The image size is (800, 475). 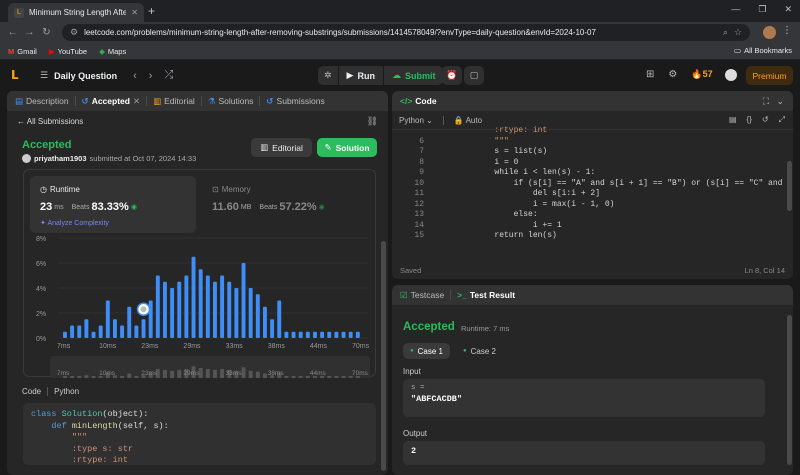 What do you see at coordinates (738, 32) in the screenshot?
I see `bookmark-star-icon: ☆` at bounding box center [738, 32].